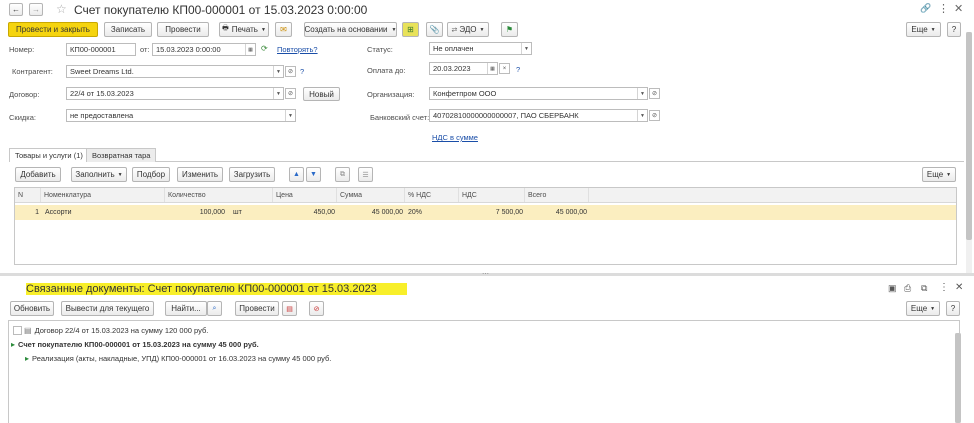 This screenshot has height=423, width=974. I want to click on structure-button: ⊞, so click(410, 29).